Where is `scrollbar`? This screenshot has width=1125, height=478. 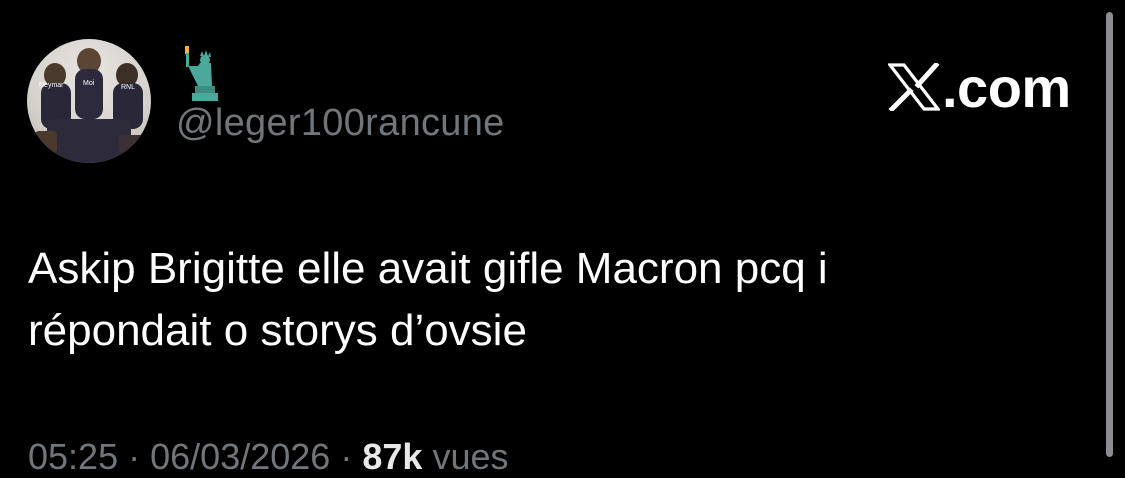 scrollbar is located at coordinates (1109, 234).